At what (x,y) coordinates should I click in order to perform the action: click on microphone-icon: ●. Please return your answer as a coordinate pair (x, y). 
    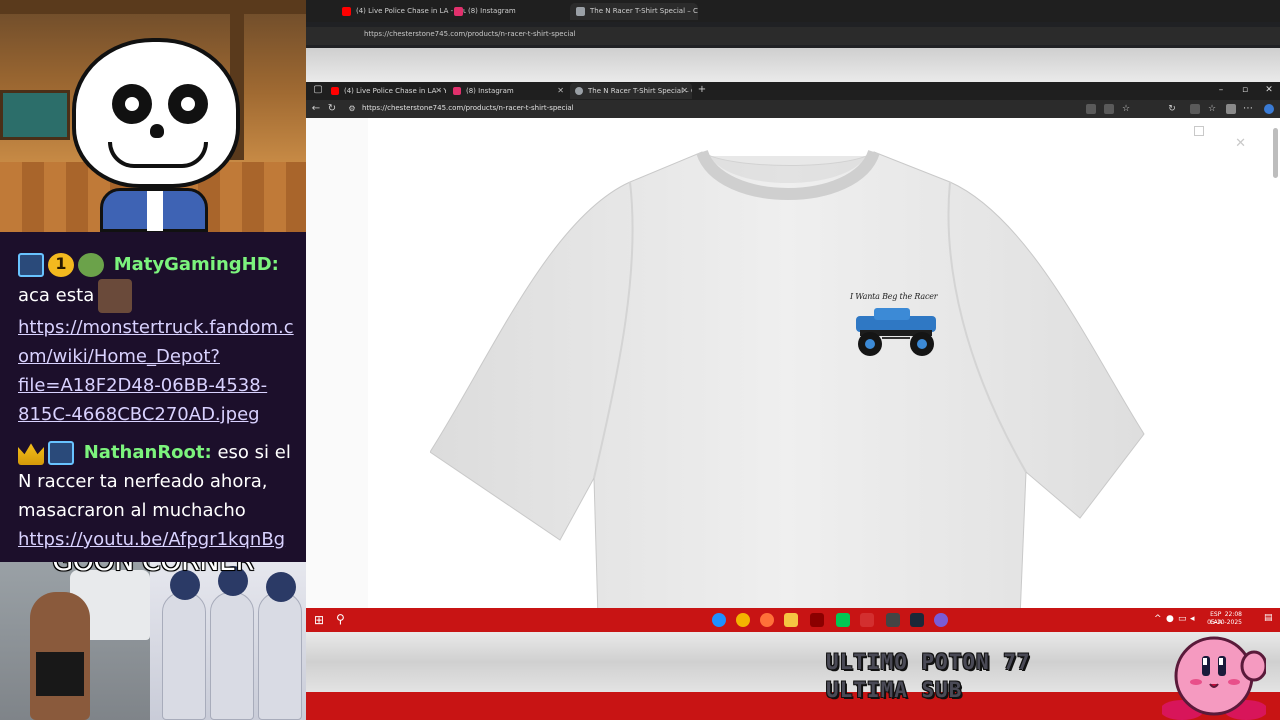
    Looking at the image, I should click on (1170, 619).